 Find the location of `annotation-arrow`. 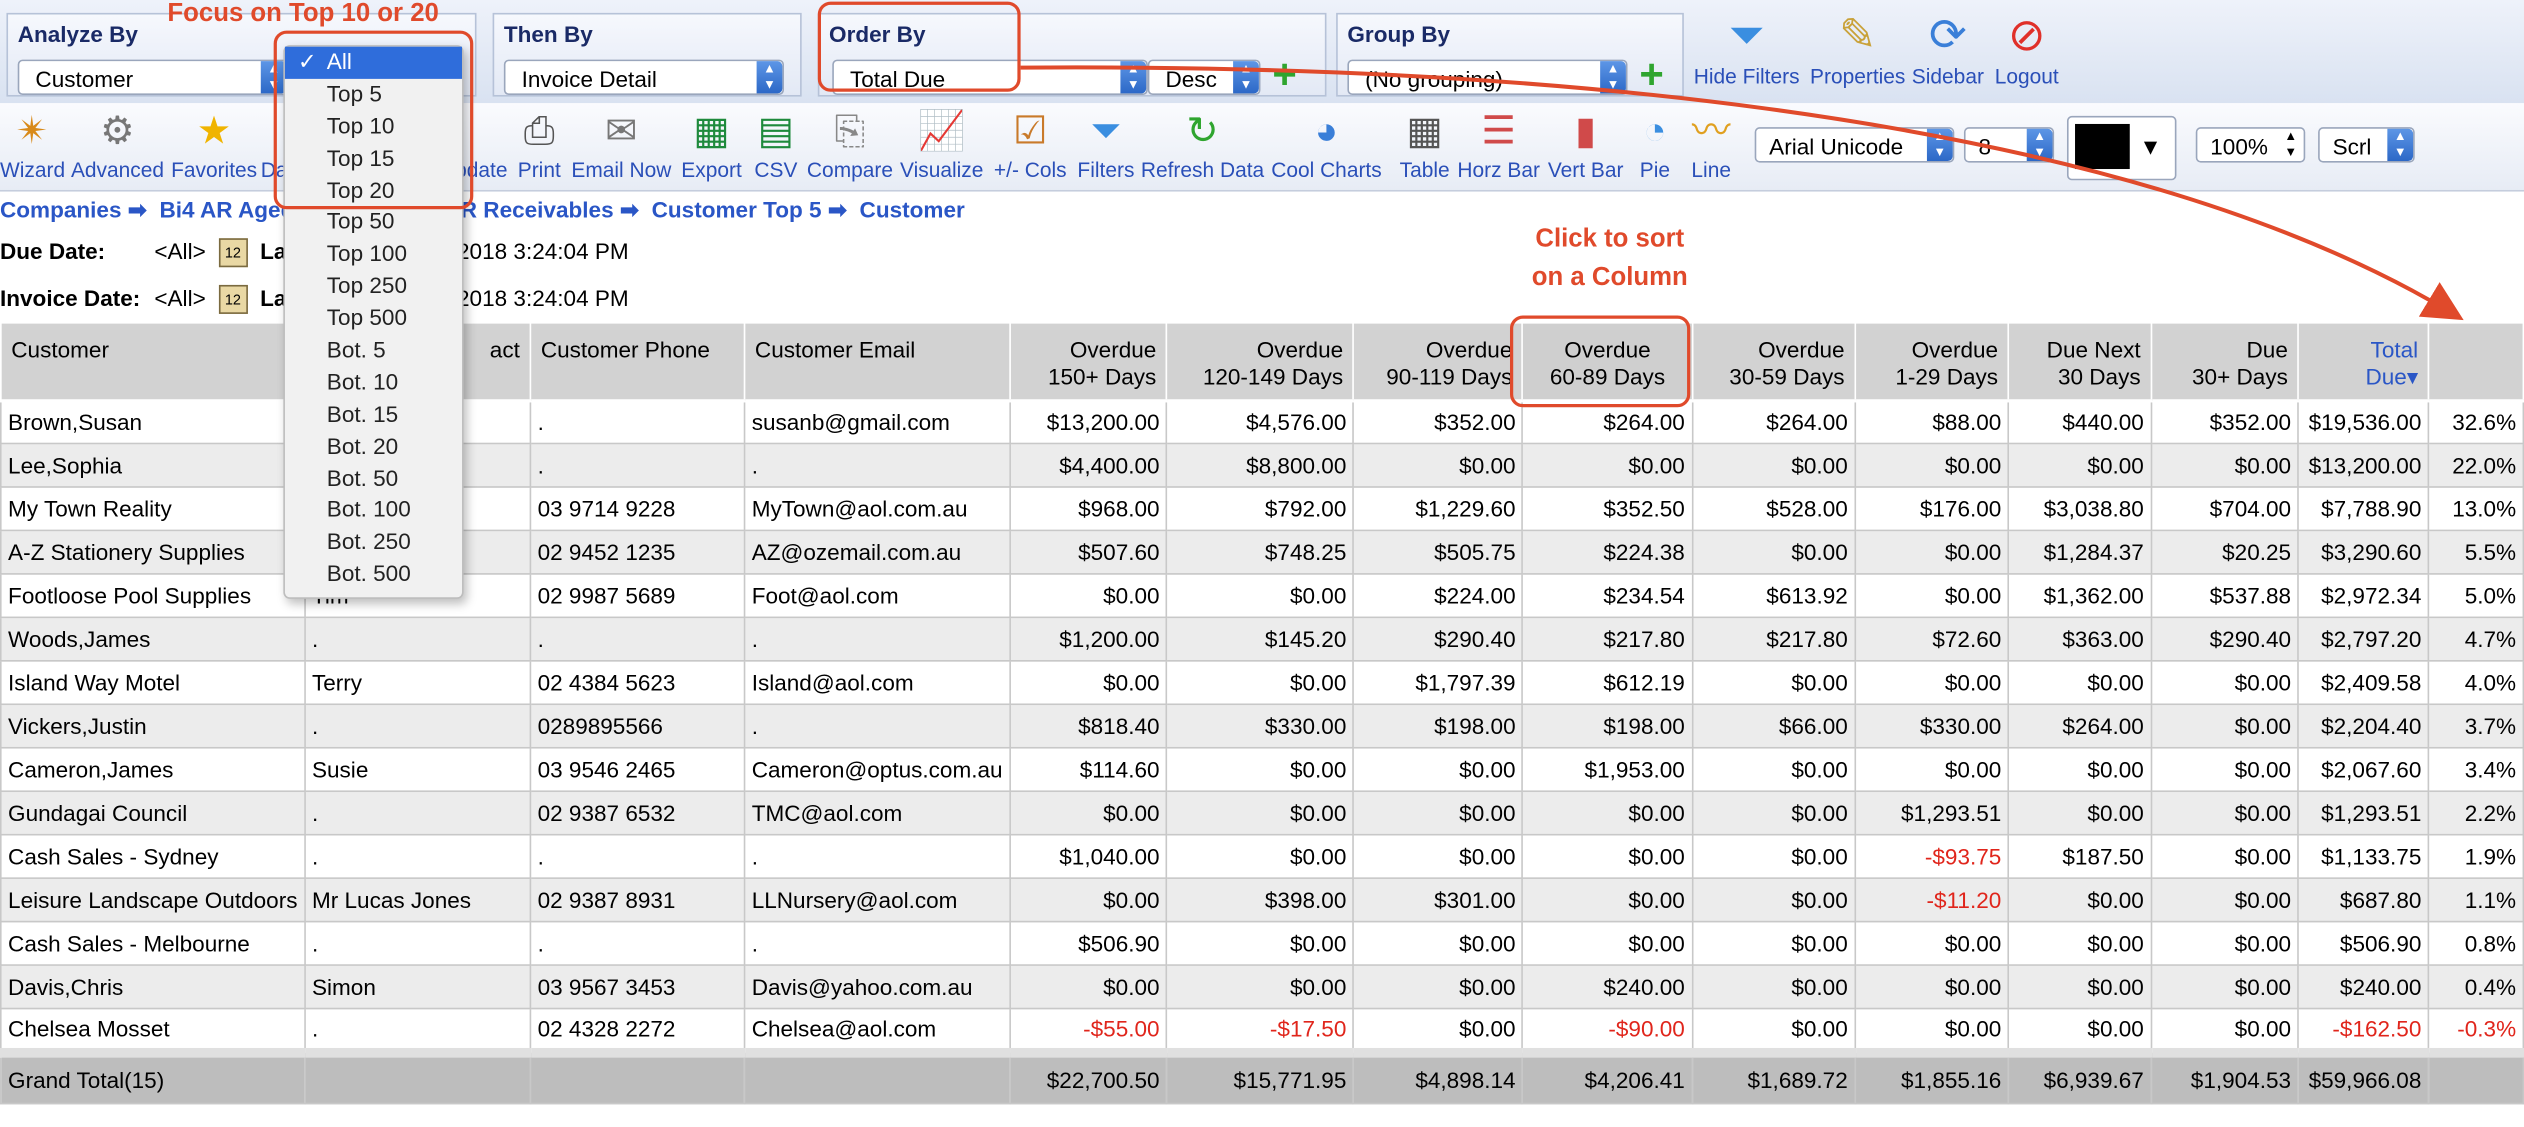

annotation-arrow is located at coordinates (1742, 193).